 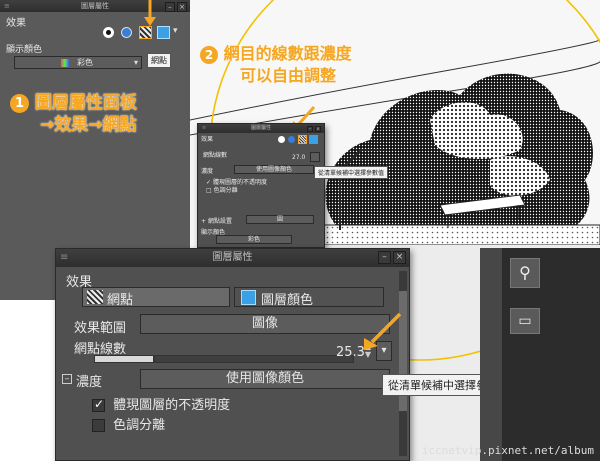 What do you see at coordinates (215, 155) in the screenshot?
I see `panel2-line-count-label: 網點線數` at bounding box center [215, 155].